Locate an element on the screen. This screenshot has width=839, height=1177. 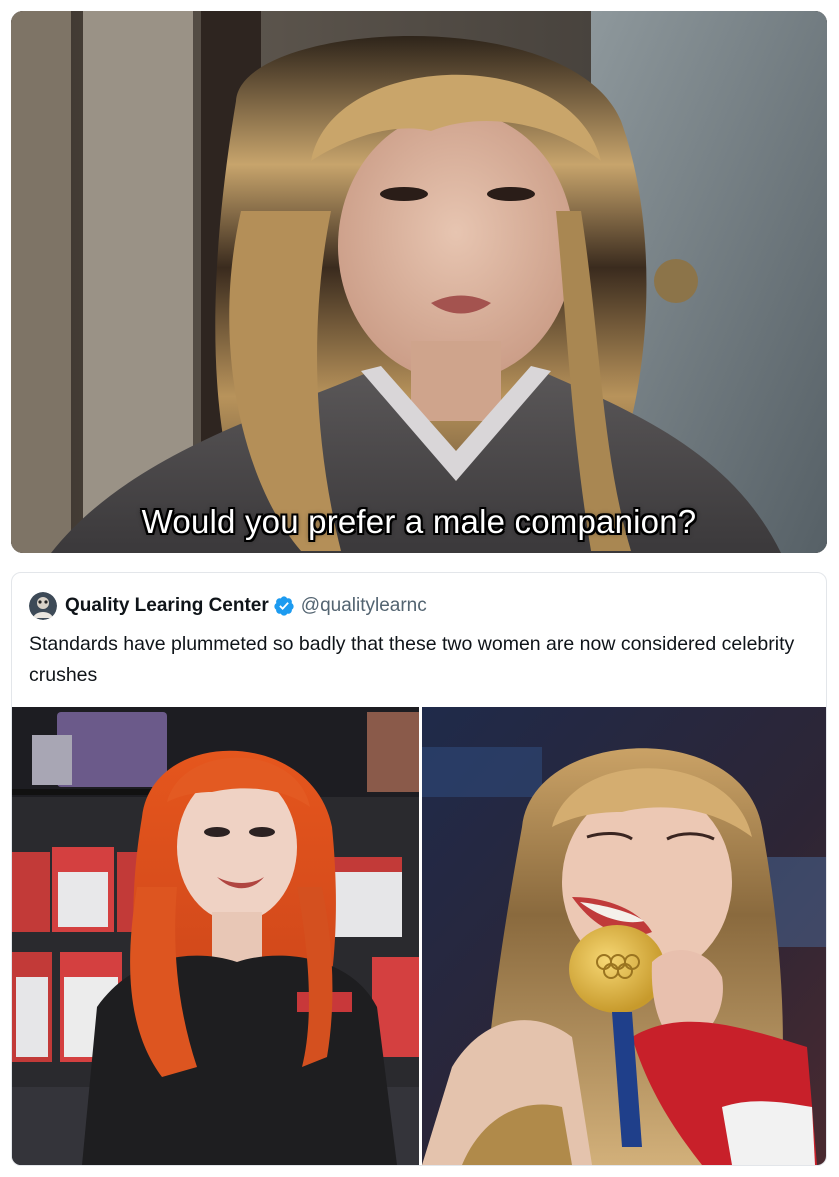
tweet-header: Quality Learing Center @qualitylearnc is located at coordinates (228, 606).